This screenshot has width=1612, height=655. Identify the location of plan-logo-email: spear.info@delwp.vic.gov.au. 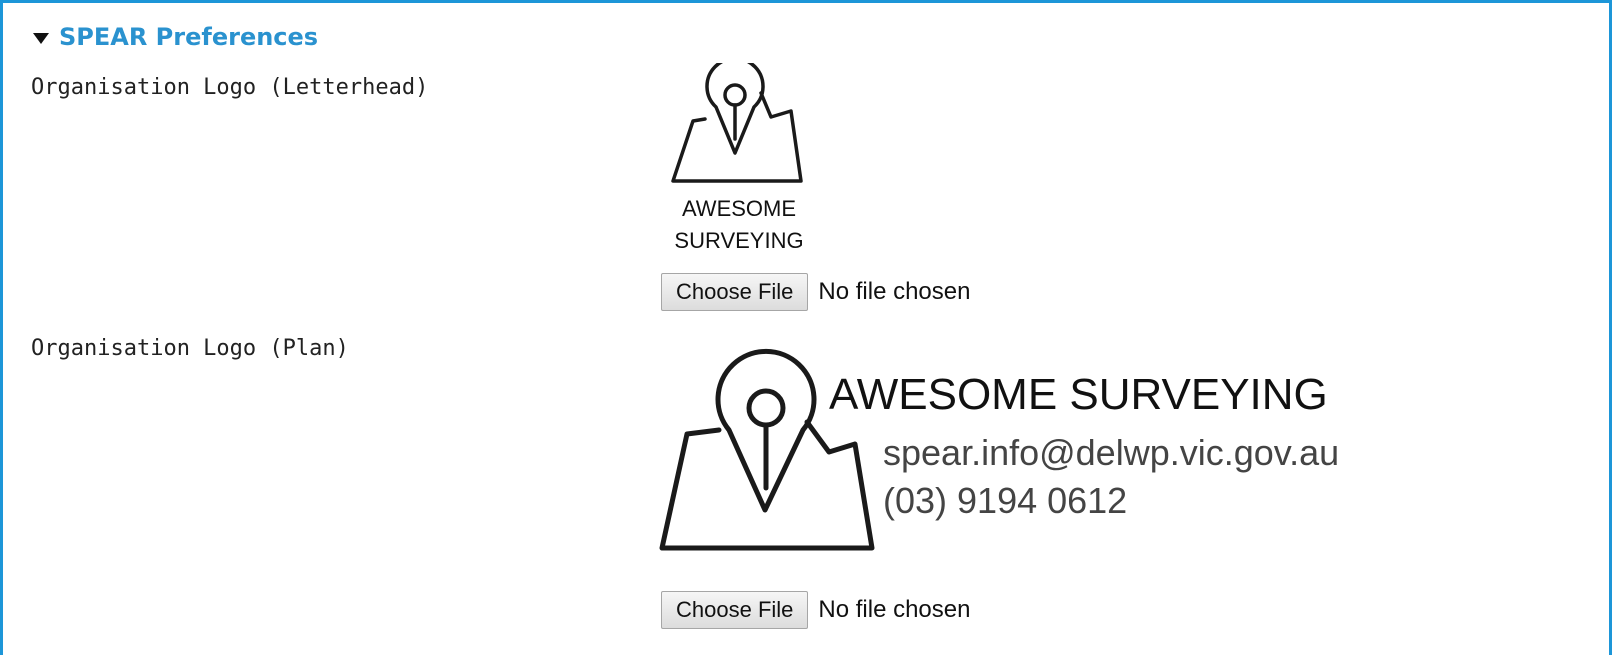
(1111, 452).